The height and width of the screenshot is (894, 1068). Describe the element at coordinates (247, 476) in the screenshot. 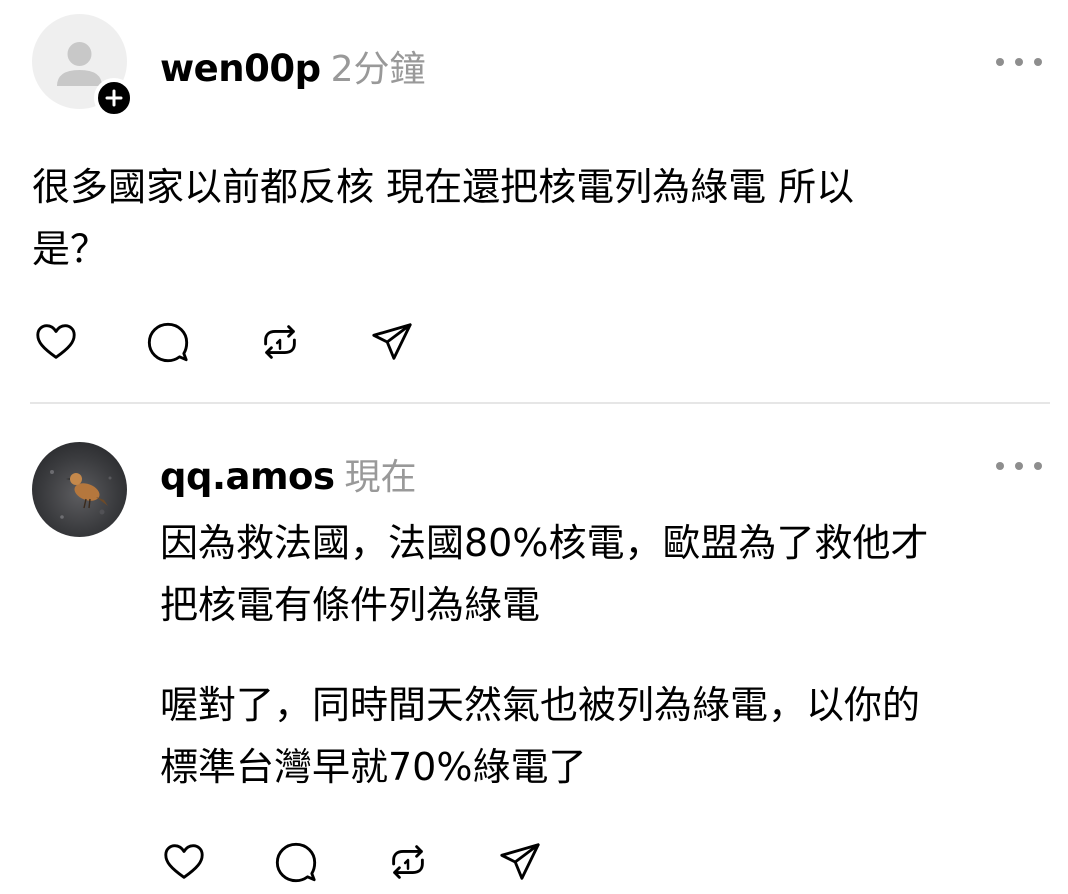

I see `username: qq.amos` at that location.